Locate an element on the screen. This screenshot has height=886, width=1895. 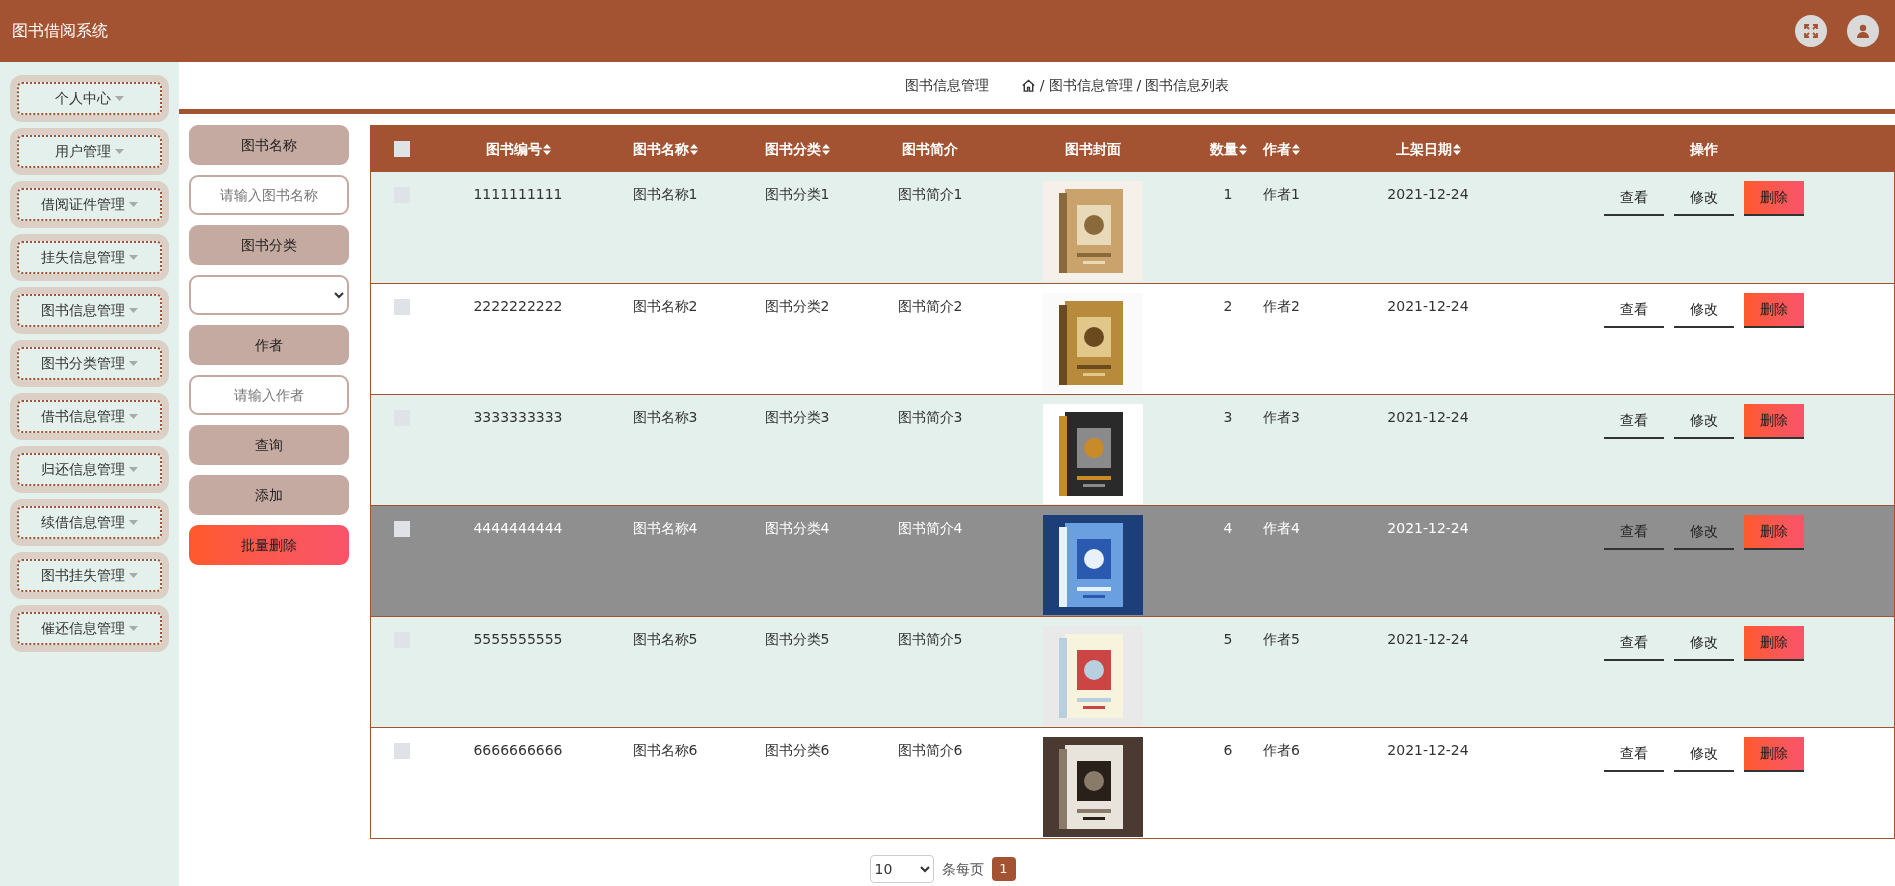
table-cell-text: 图书简介3 is located at coordinates (930, 417).